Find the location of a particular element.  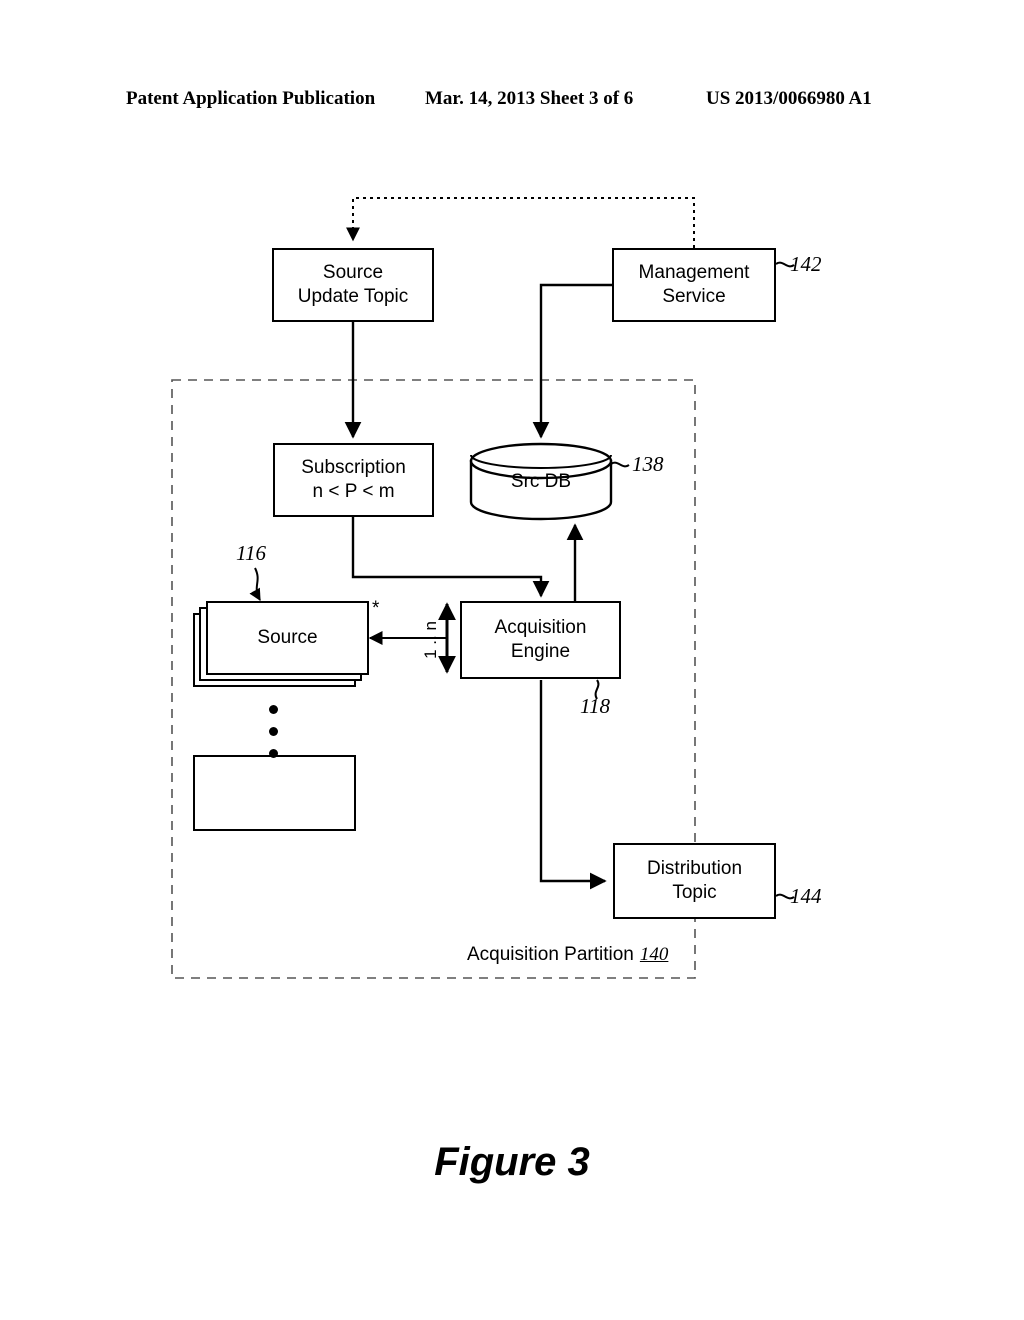

node-src-db-label: Src DB is located at coordinates (541, 481).